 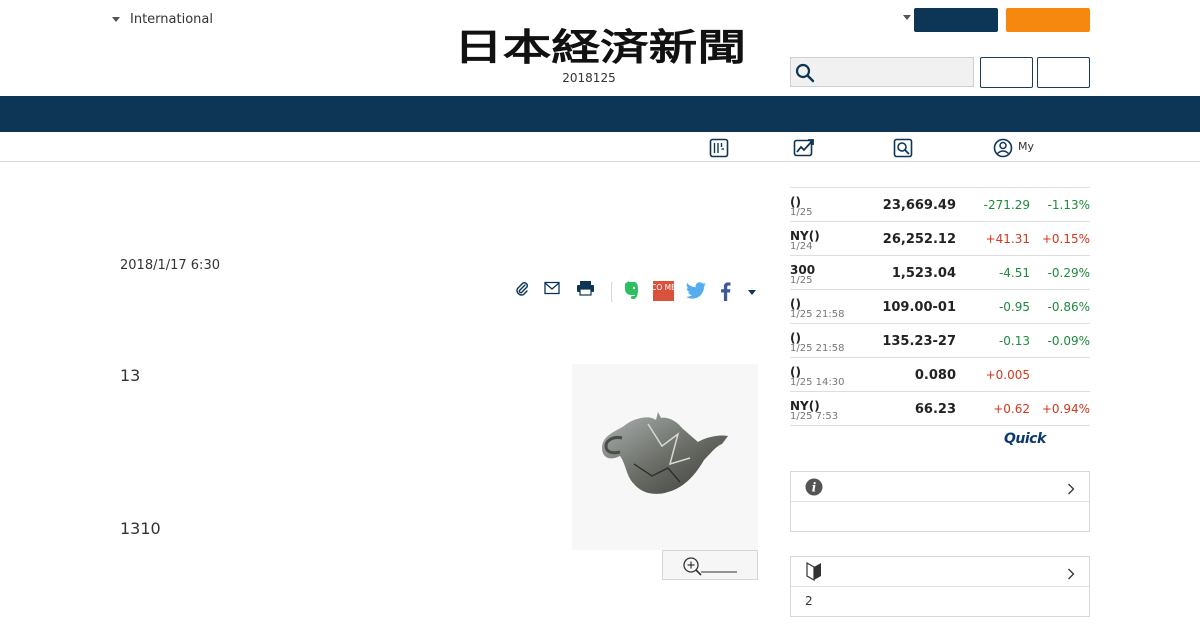 What do you see at coordinates (522, 290) in the screenshot?
I see `clip-icon` at bounding box center [522, 290].